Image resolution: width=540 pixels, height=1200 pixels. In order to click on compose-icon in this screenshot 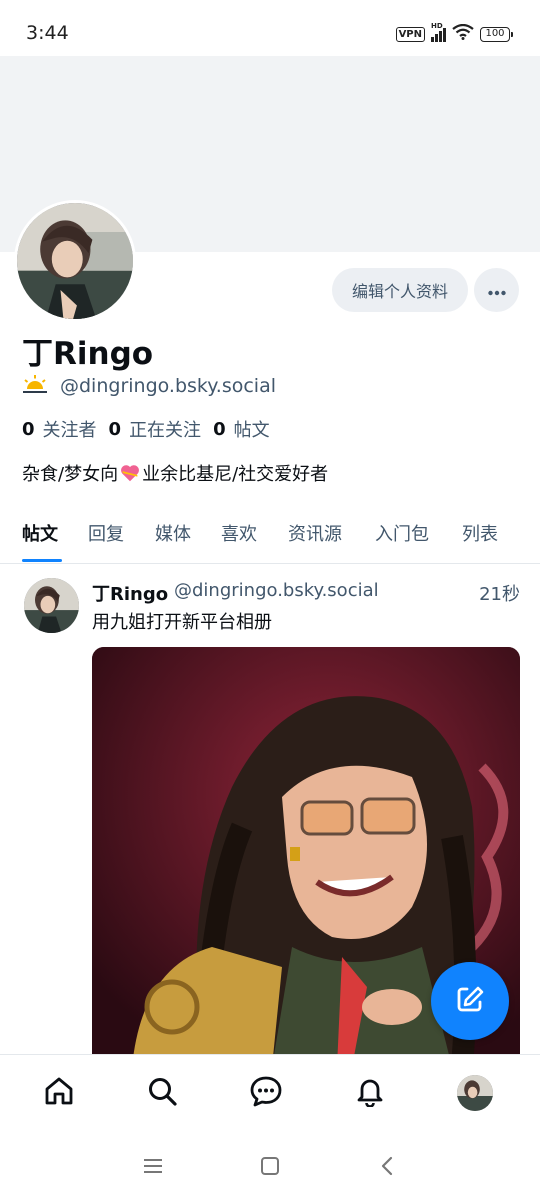, I will do `click(470, 1001)`.